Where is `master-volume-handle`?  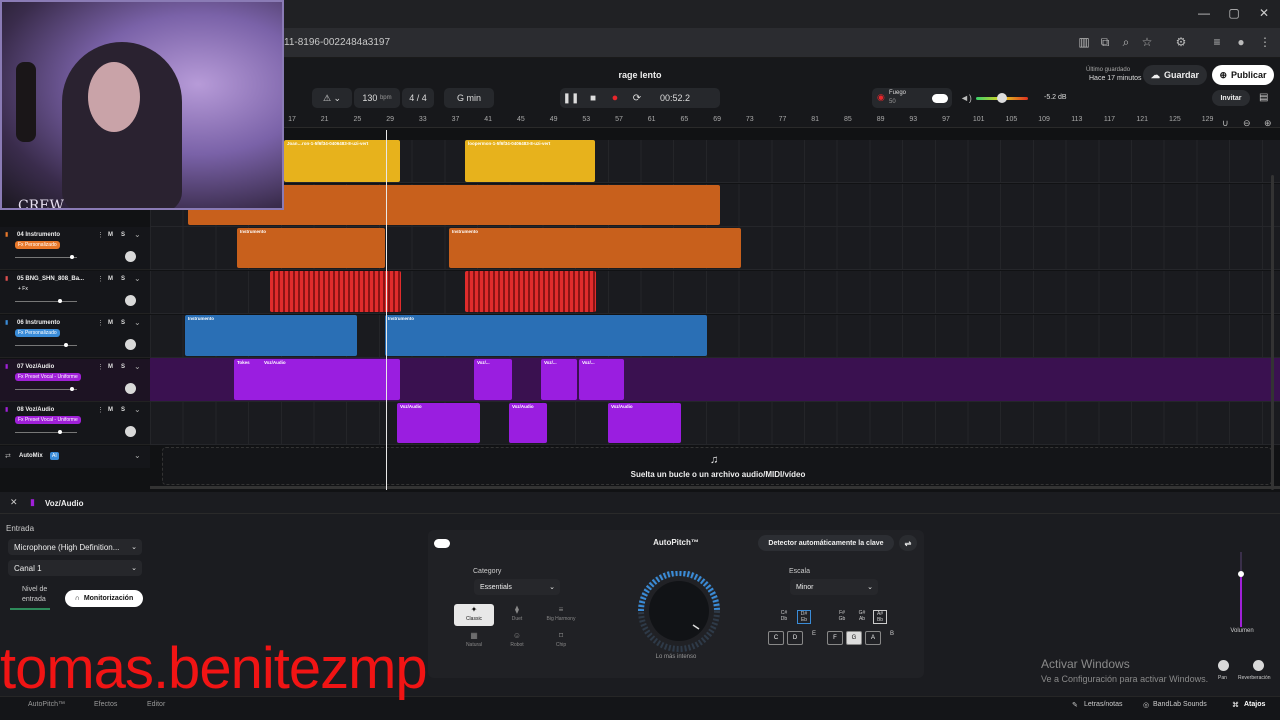
master-volume-handle is located at coordinates (1002, 98).